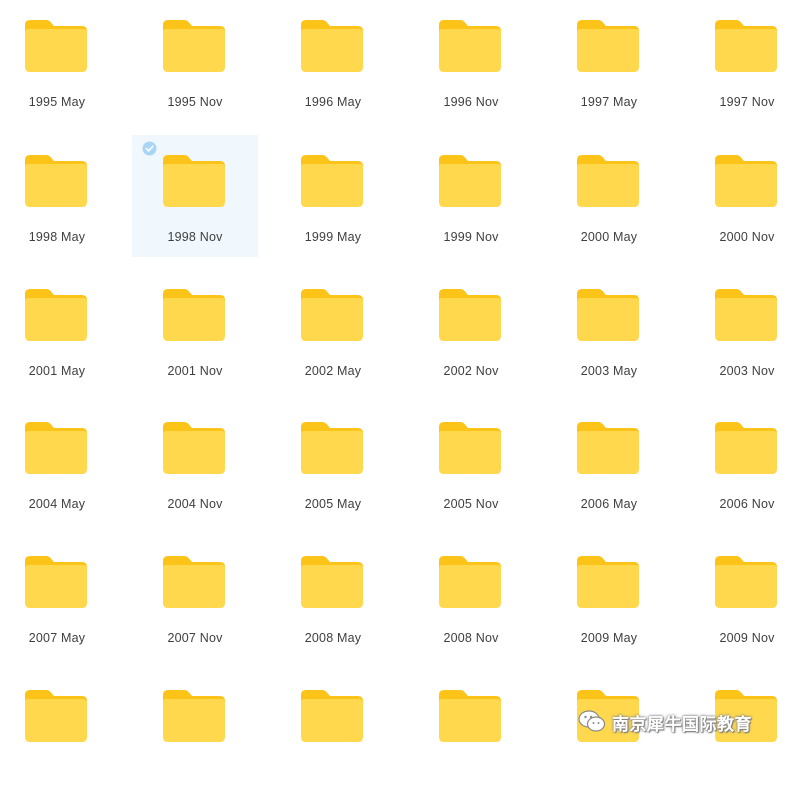 This screenshot has width=792, height=792. What do you see at coordinates (471, 102) in the screenshot?
I see `folder-label: 1996 Nov` at bounding box center [471, 102].